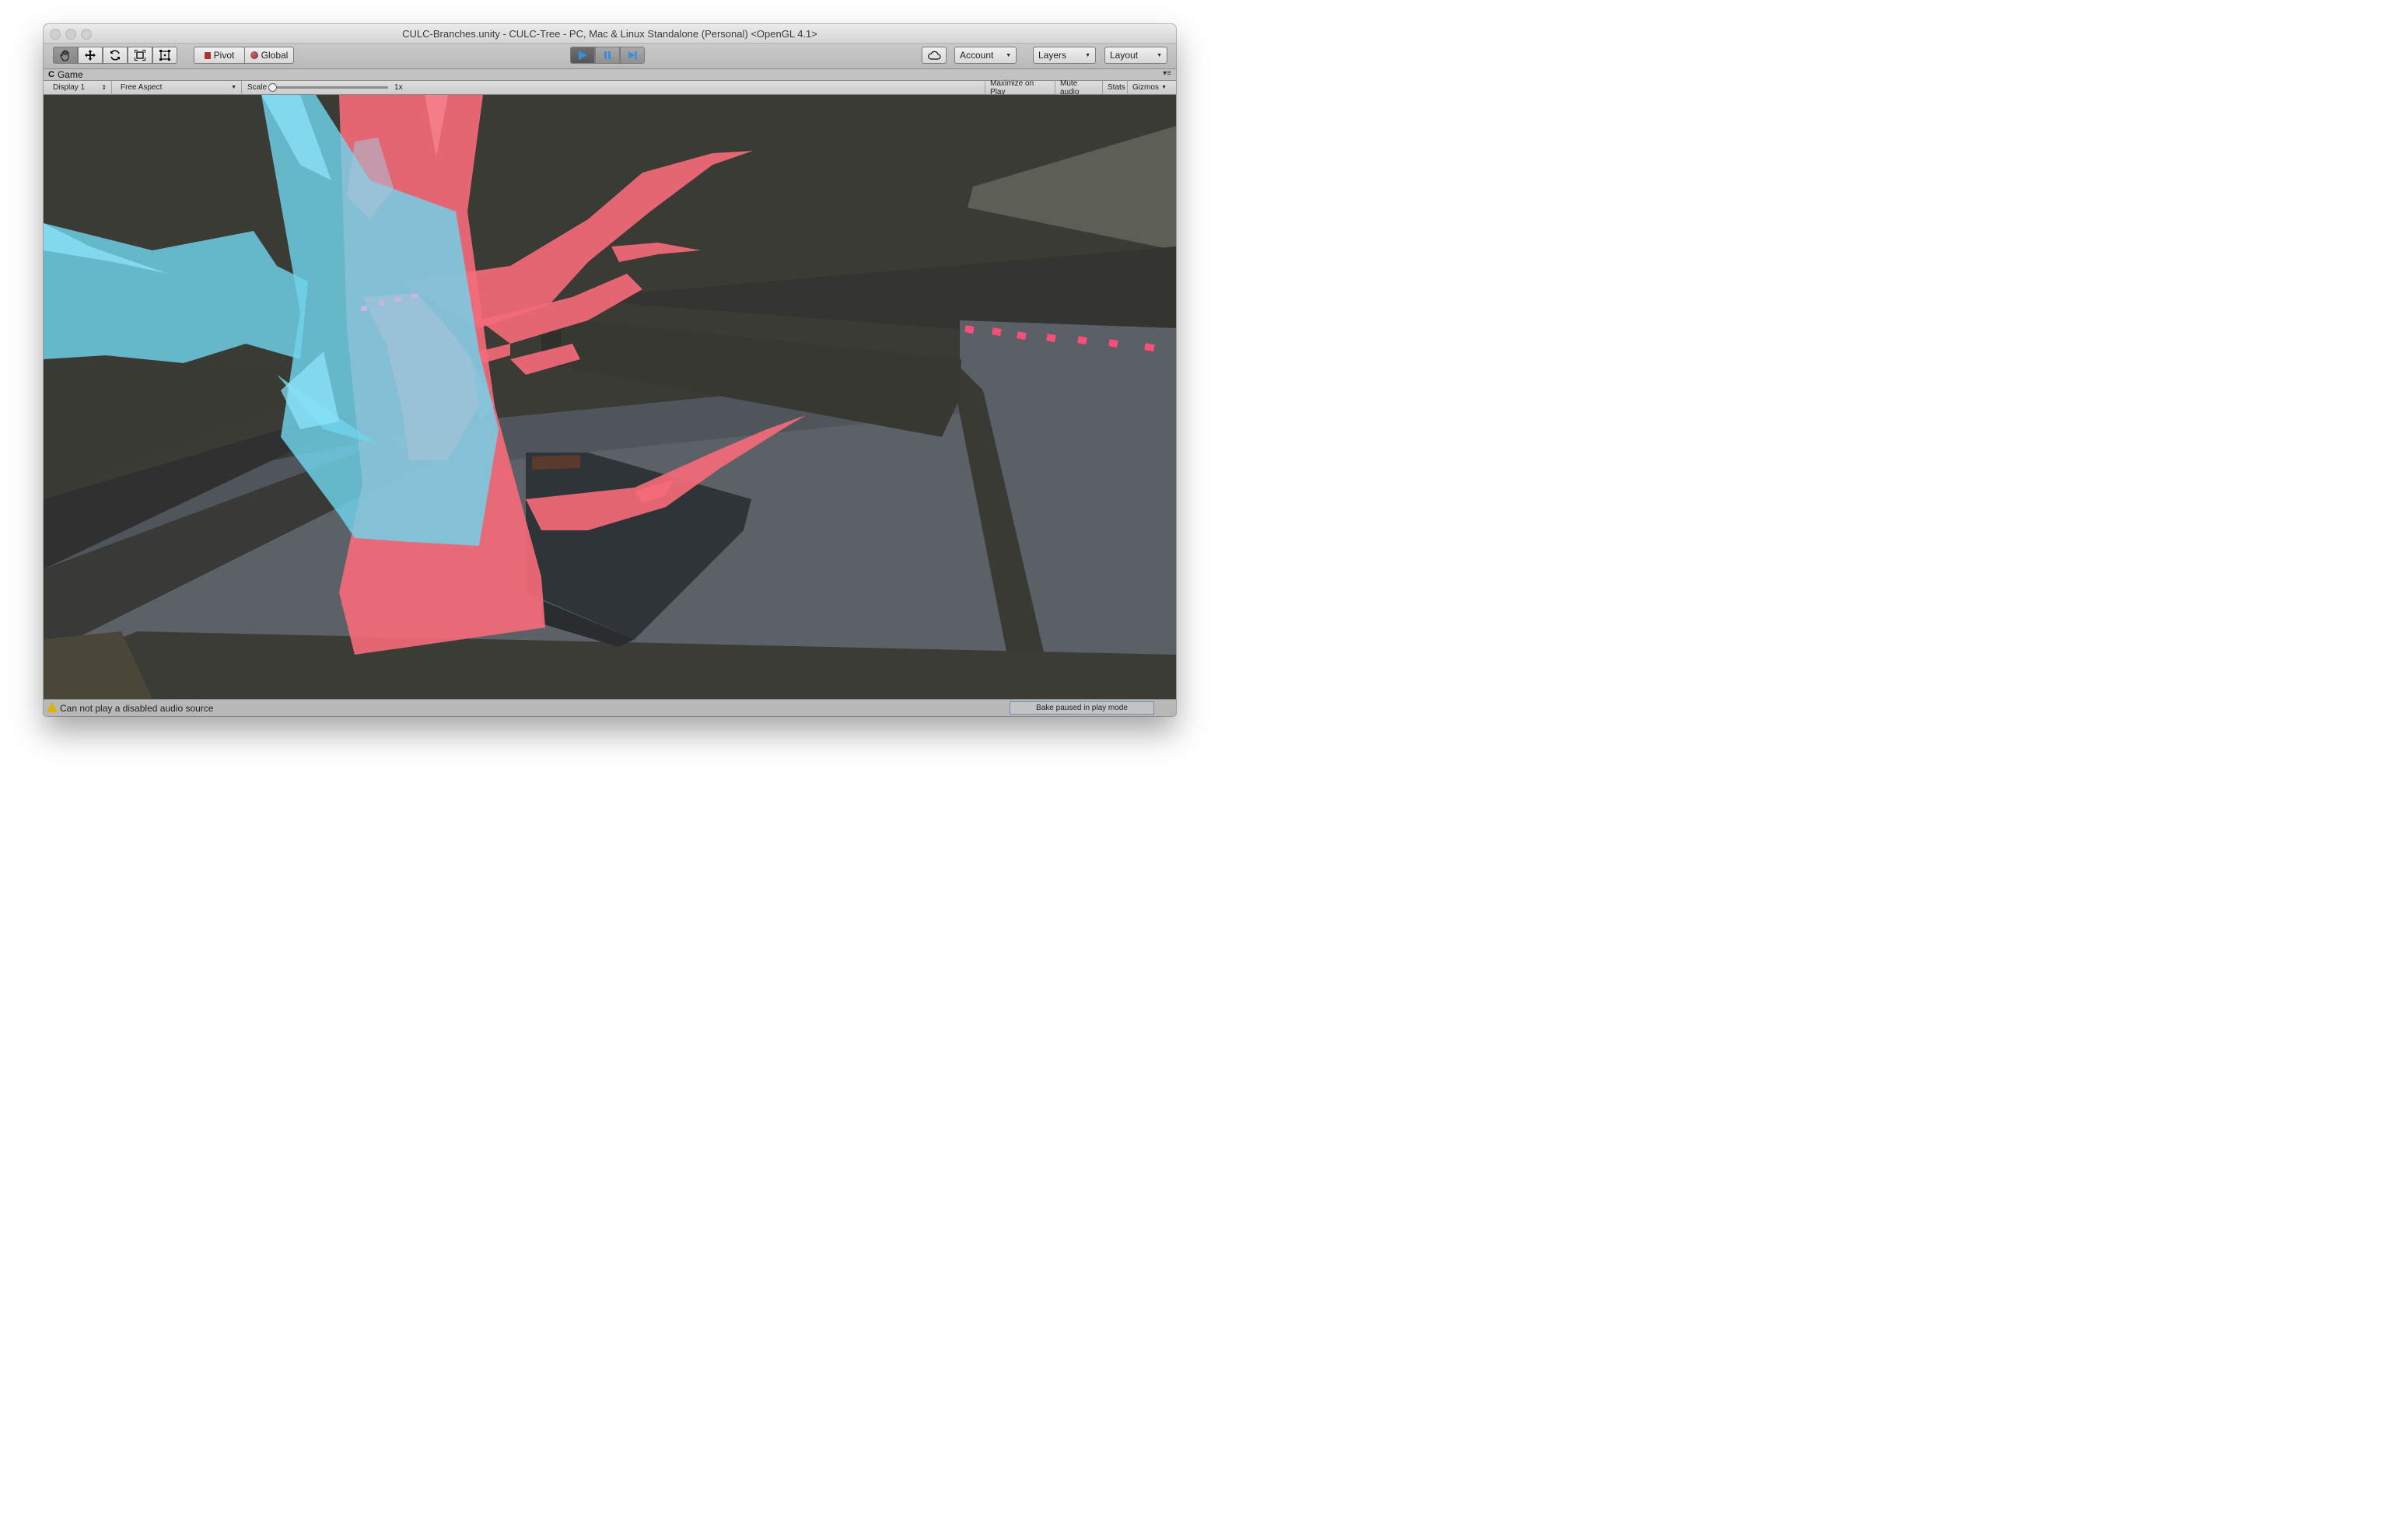 This screenshot has width=2408, height=1538. I want to click on layout-dropdown: Layout ▼, so click(1136, 55).